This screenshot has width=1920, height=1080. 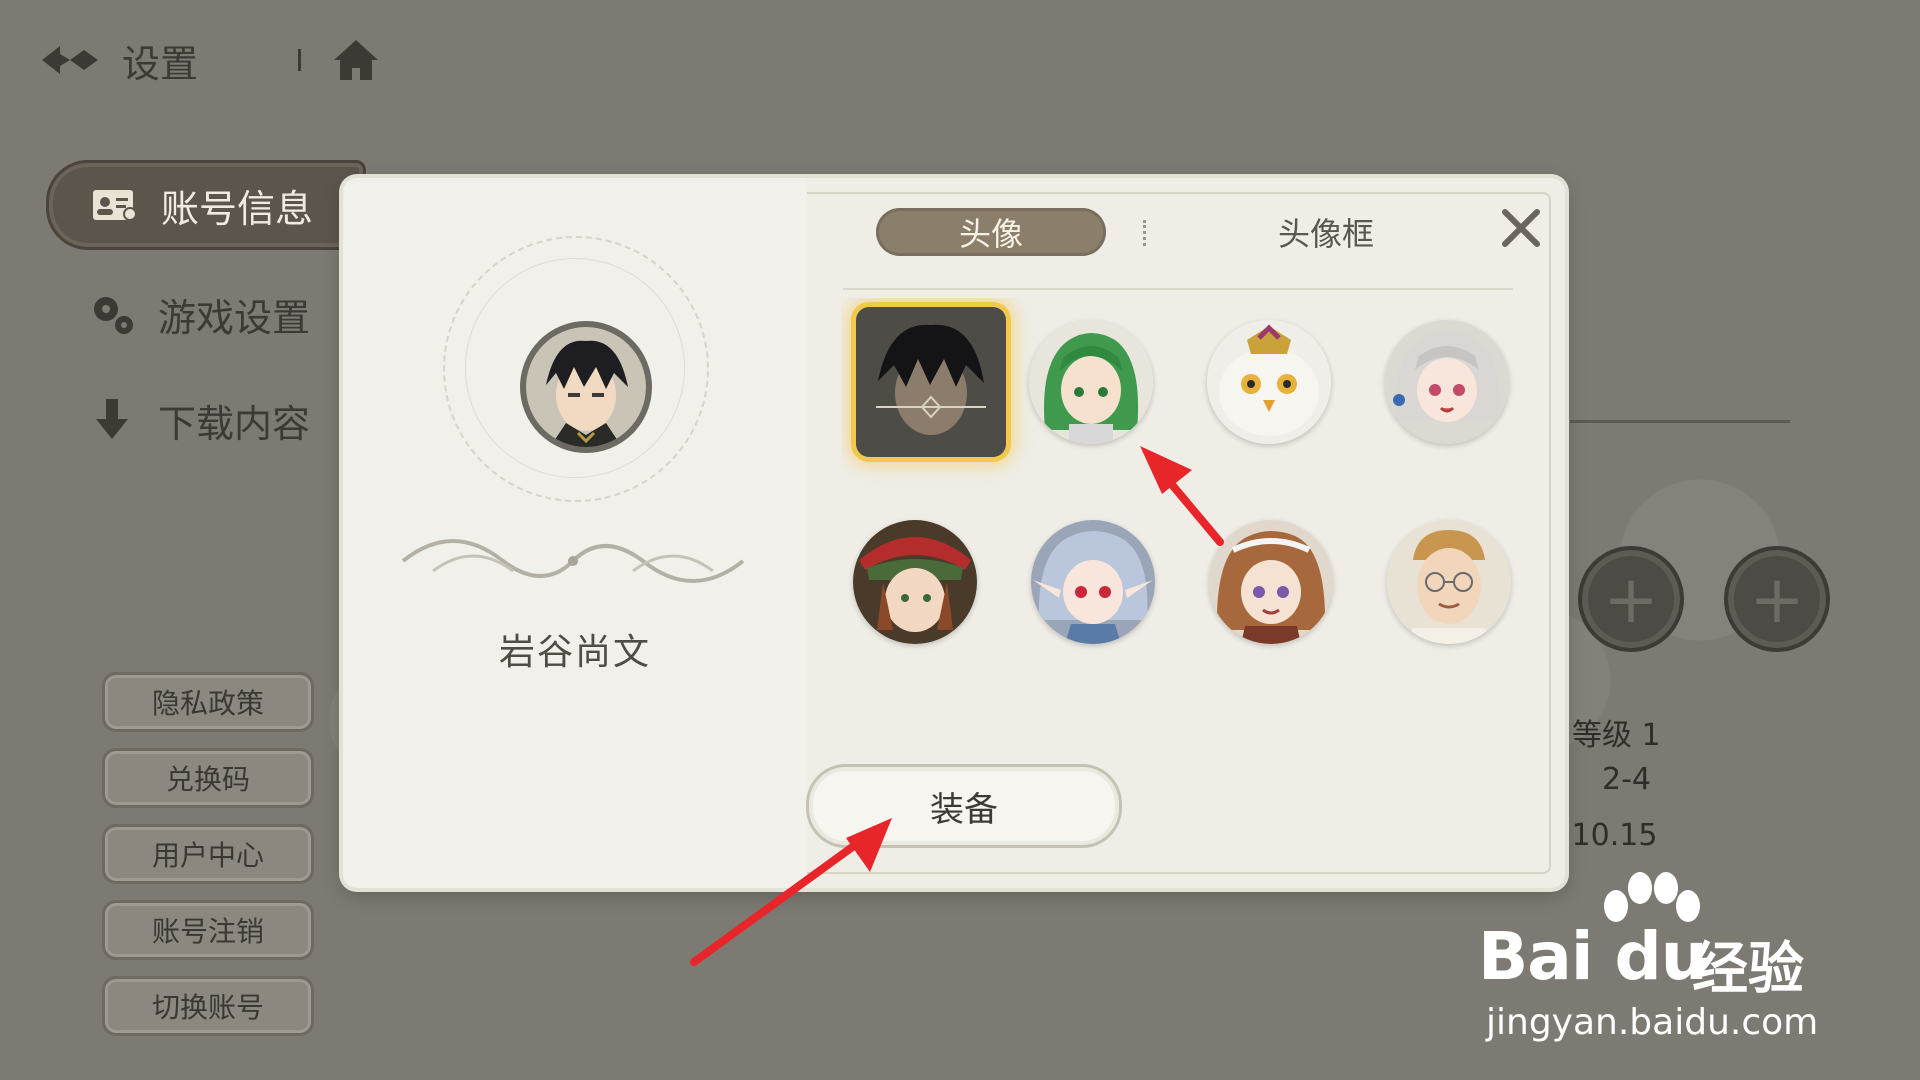 I want to click on watermark-url: jingyan.baidu.com, so click(x=1652, y=1022).